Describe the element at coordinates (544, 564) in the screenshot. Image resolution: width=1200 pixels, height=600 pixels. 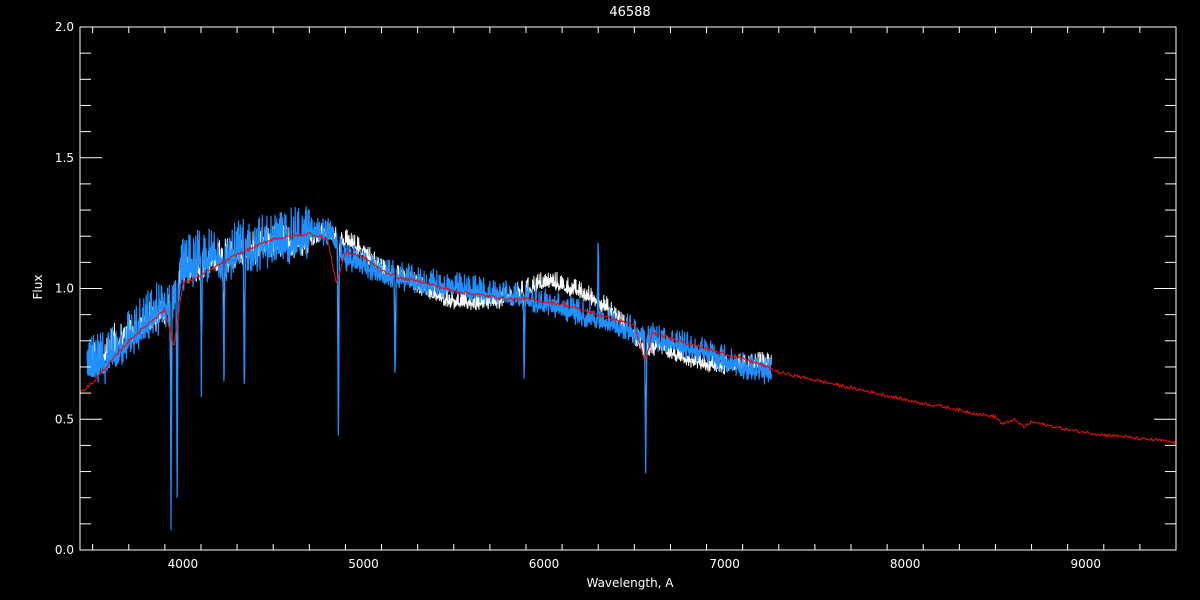
I see `x-tick-label: 6000` at that location.